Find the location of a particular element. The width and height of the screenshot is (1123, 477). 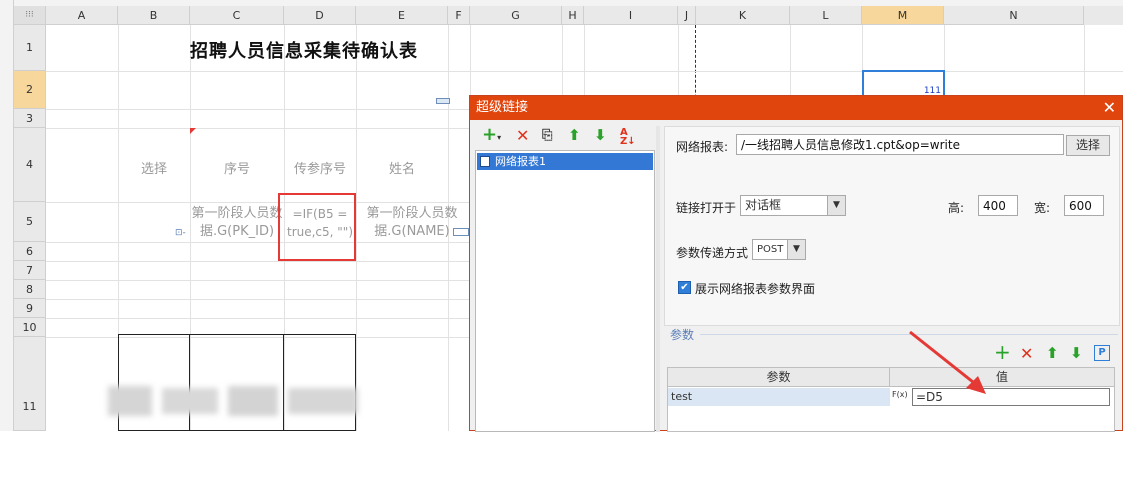

formula-highlight-box is located at coordinates (317, 227).